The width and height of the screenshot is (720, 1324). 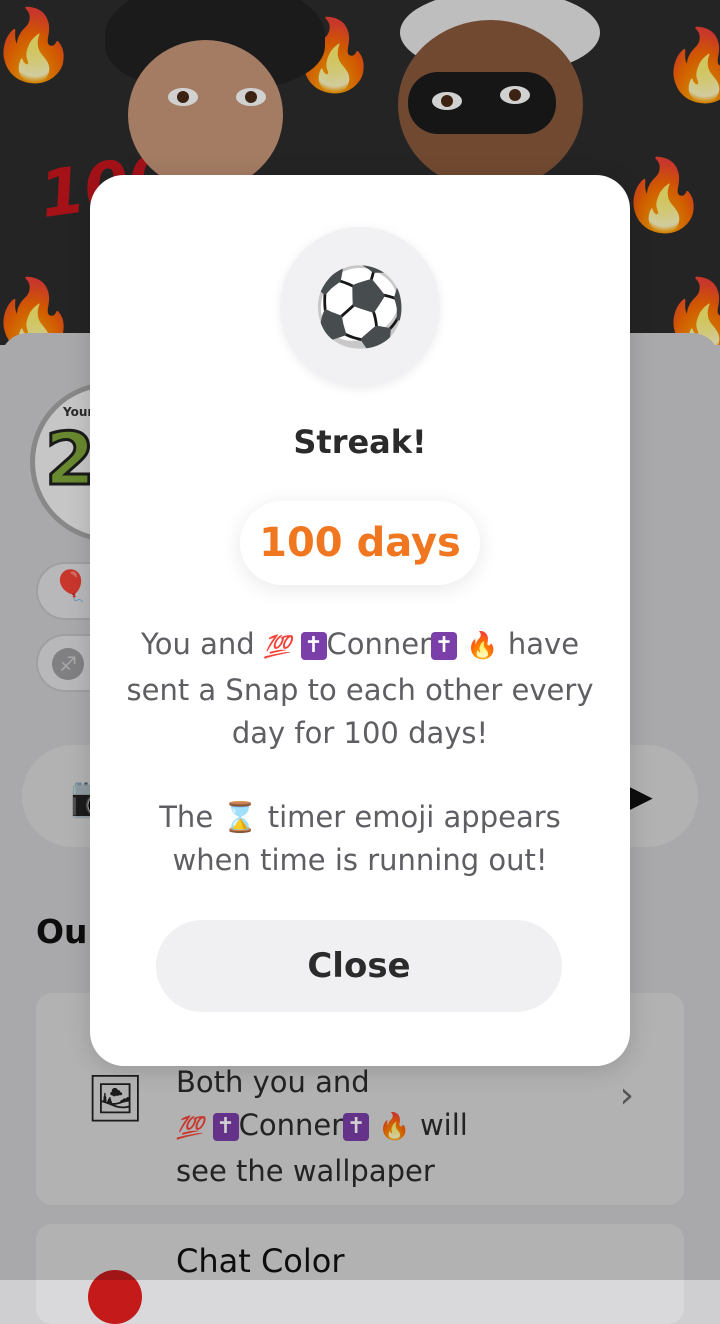 What do you see at coordinates (360, 733) in the screenshot?
I see `description-line-3: day for 100 days!` at bounding box center [360, 733].